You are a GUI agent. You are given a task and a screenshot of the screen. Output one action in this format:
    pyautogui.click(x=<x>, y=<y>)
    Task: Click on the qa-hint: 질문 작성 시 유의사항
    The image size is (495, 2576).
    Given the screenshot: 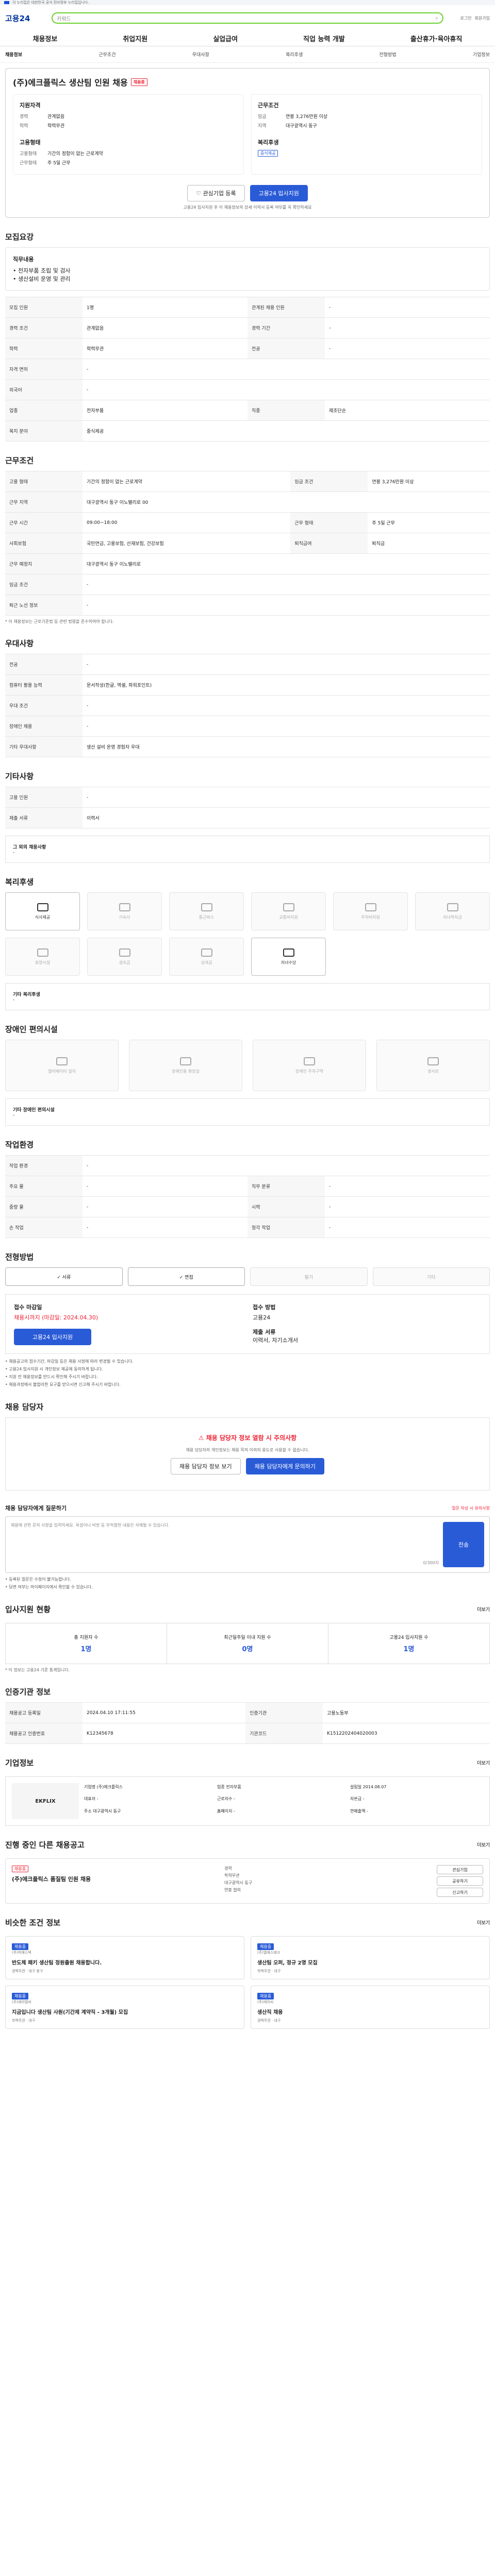 What is the action you would take?
    pyautogui.click(x=471, y=1508)
    